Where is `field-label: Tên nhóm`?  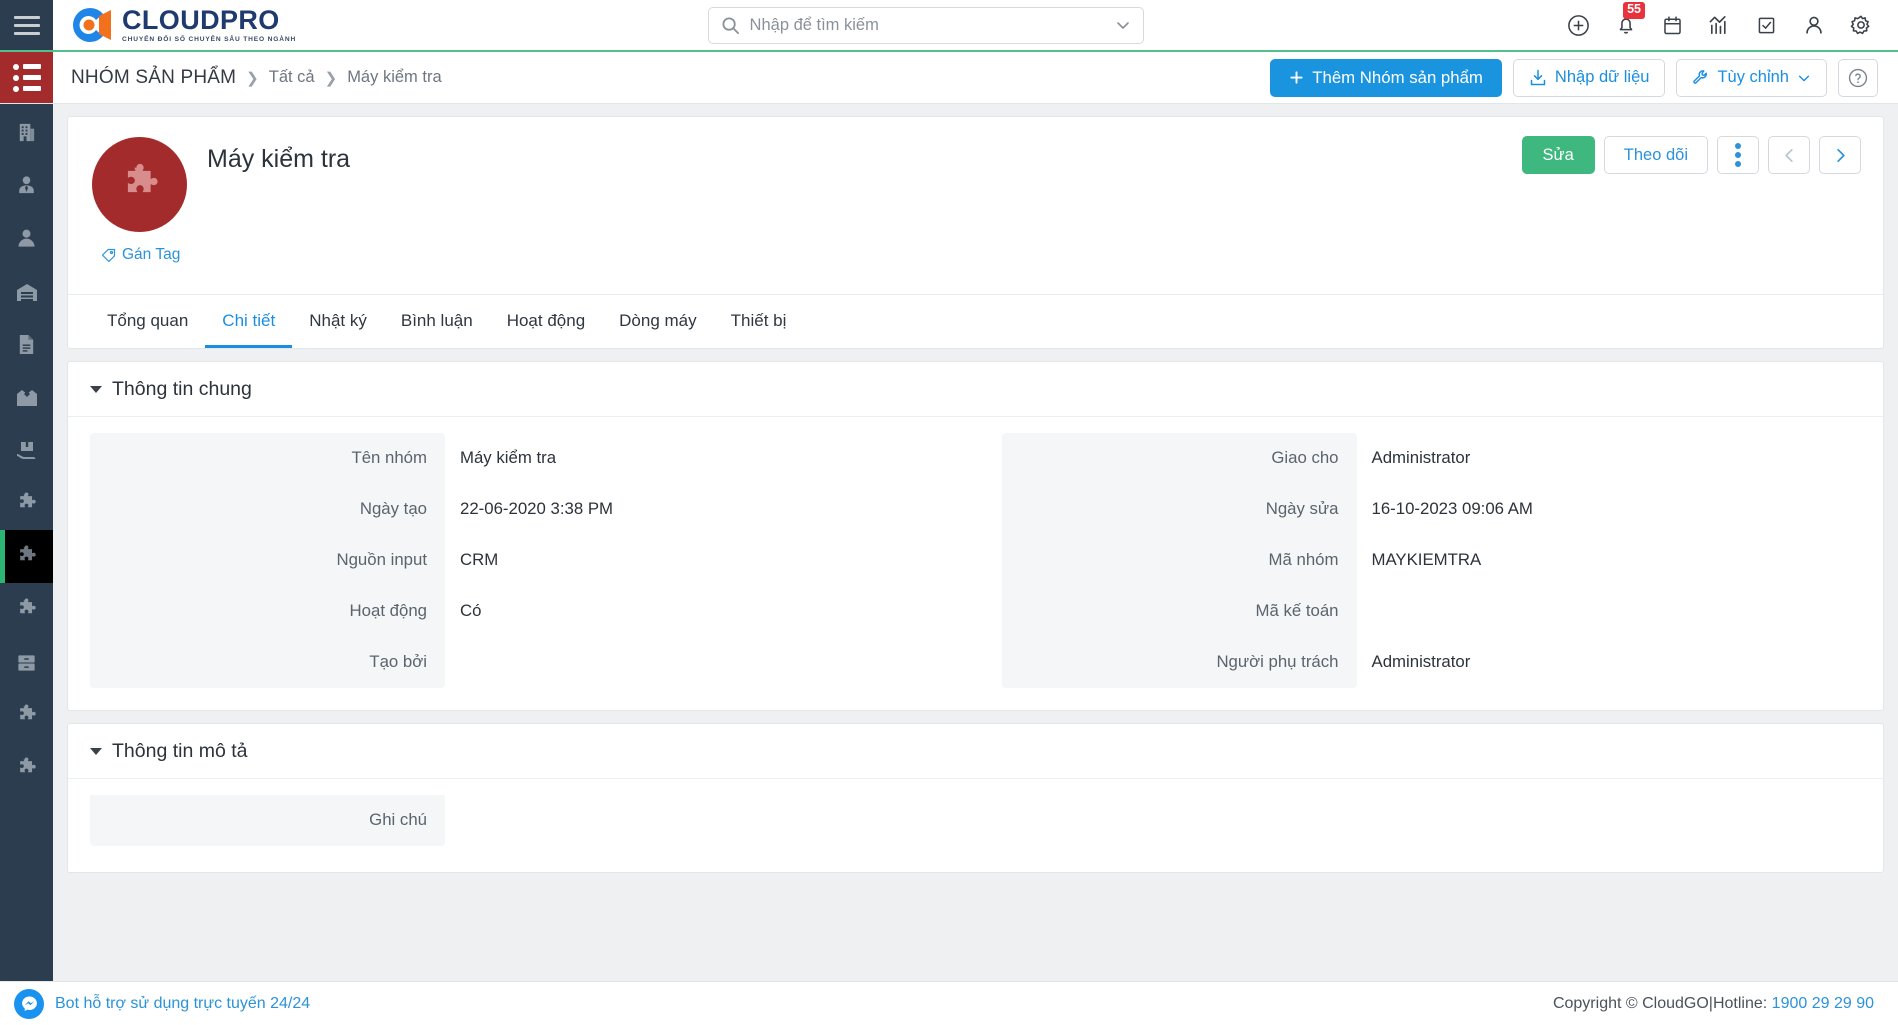
field-label: Tên nhóm is located at coordinates (267, 458).